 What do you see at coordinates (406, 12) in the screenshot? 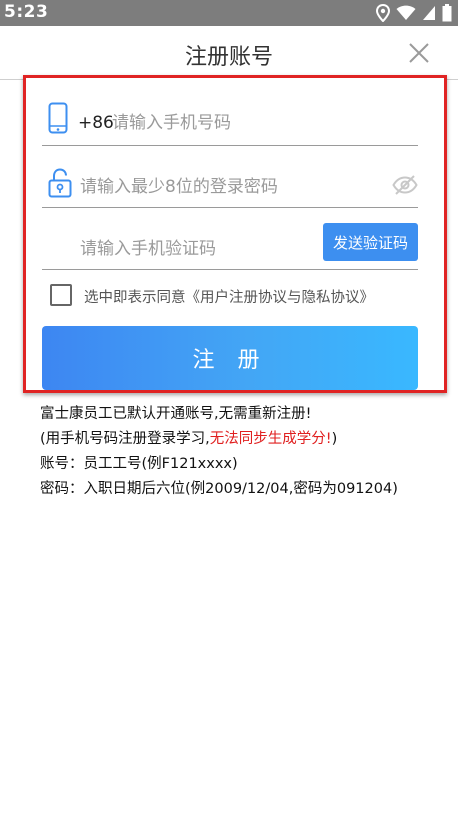
I see `wifi-icon` at bounding box center [406, 12].